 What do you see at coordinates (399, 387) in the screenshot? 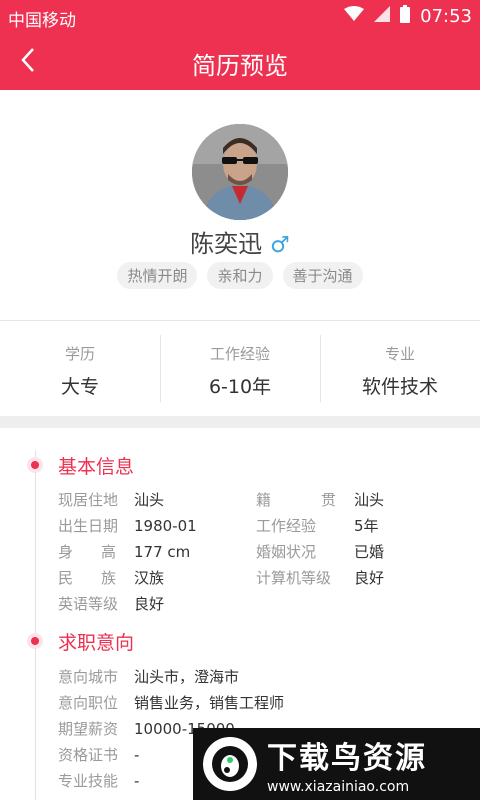
I see `stat-value: 软件技术` at bounding box center [399, 387].